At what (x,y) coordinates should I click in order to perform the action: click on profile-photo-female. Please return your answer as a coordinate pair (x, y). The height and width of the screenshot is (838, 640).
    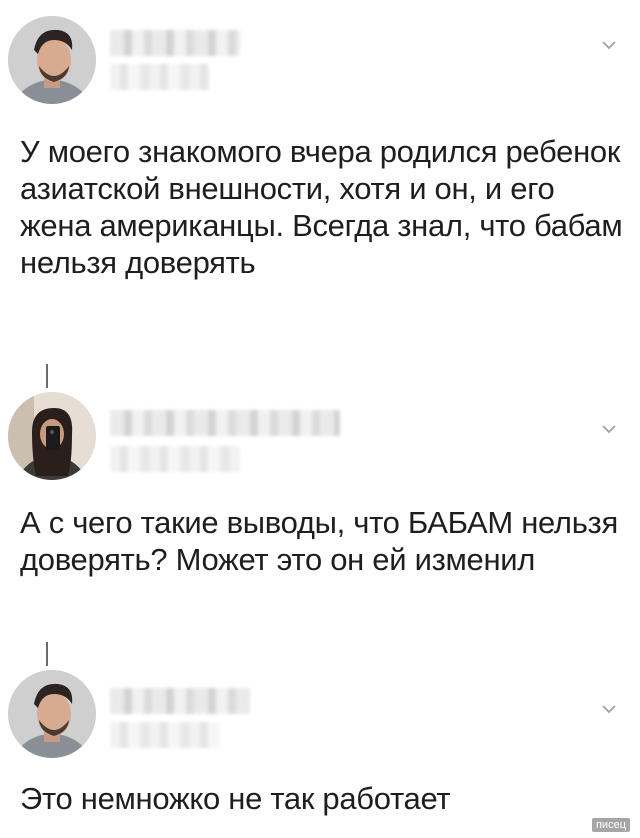
    Looking at the image, I should click on (52, 436).